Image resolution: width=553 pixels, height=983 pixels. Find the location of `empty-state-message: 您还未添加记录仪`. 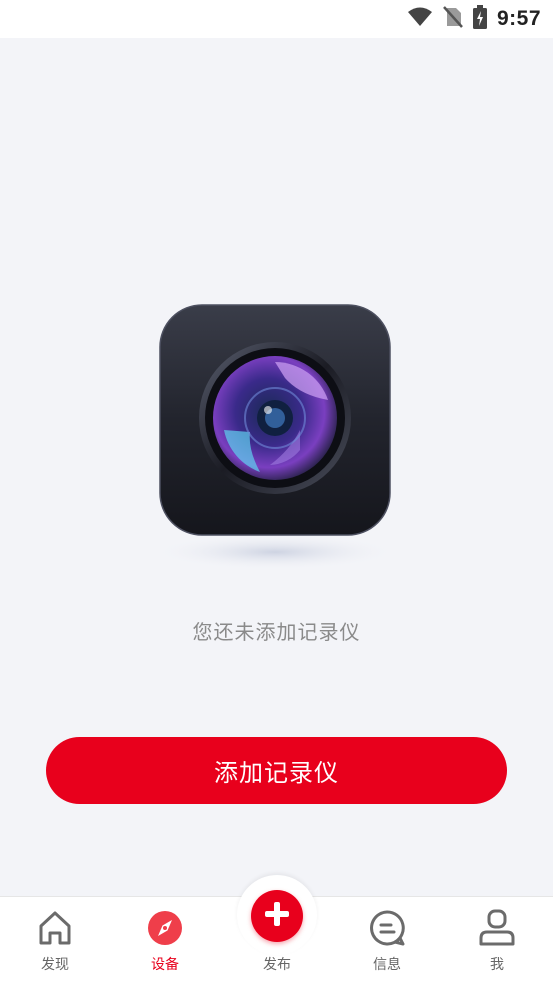

empty-state-message: 您还未添加记录仪 is located at coordinates (276, 632).